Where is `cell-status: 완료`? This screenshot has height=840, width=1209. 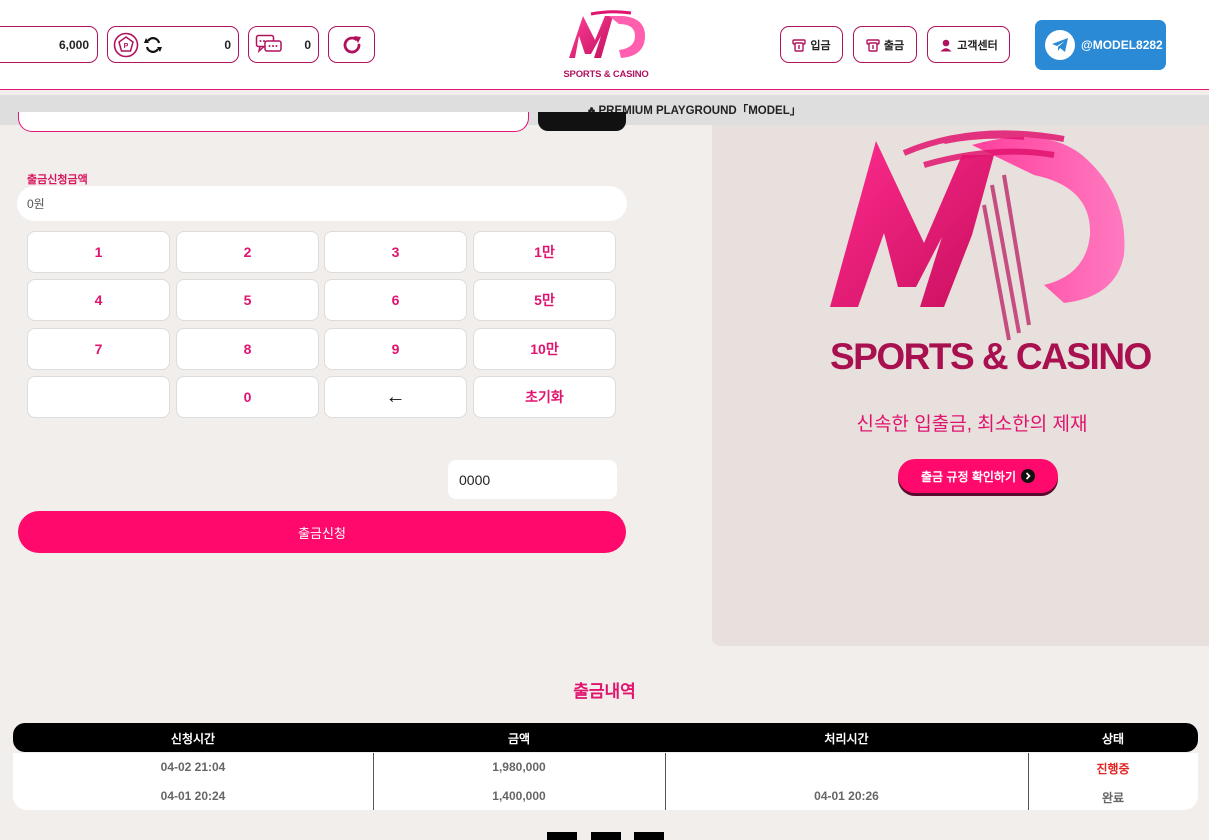 cell-status: 완료 is located at coordinates (1113, 798).